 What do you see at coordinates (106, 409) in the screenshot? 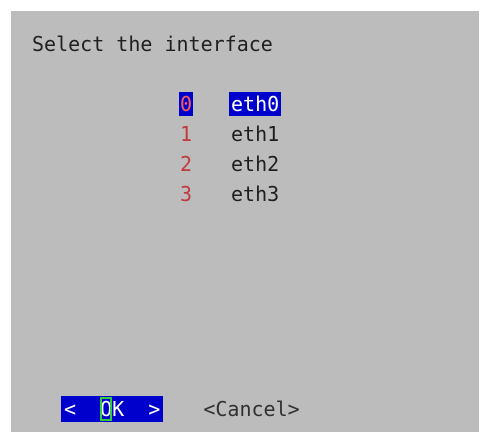
I see `ok-hotkey-letter: O` at bounding box center [106, 409].